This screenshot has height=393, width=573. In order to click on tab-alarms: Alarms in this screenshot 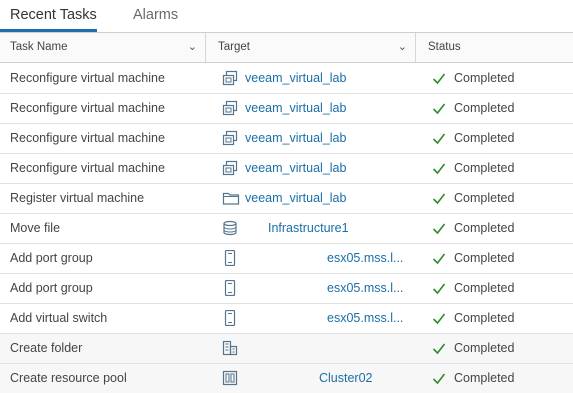, I will do `click(155, 16)`.